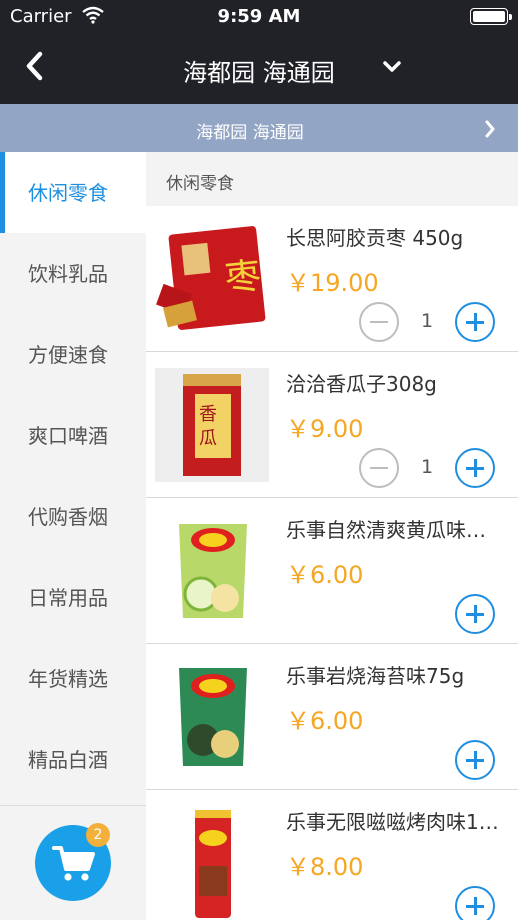  I want to click on sidebar-item-label: 爽口啤酒, so click(68, 436).